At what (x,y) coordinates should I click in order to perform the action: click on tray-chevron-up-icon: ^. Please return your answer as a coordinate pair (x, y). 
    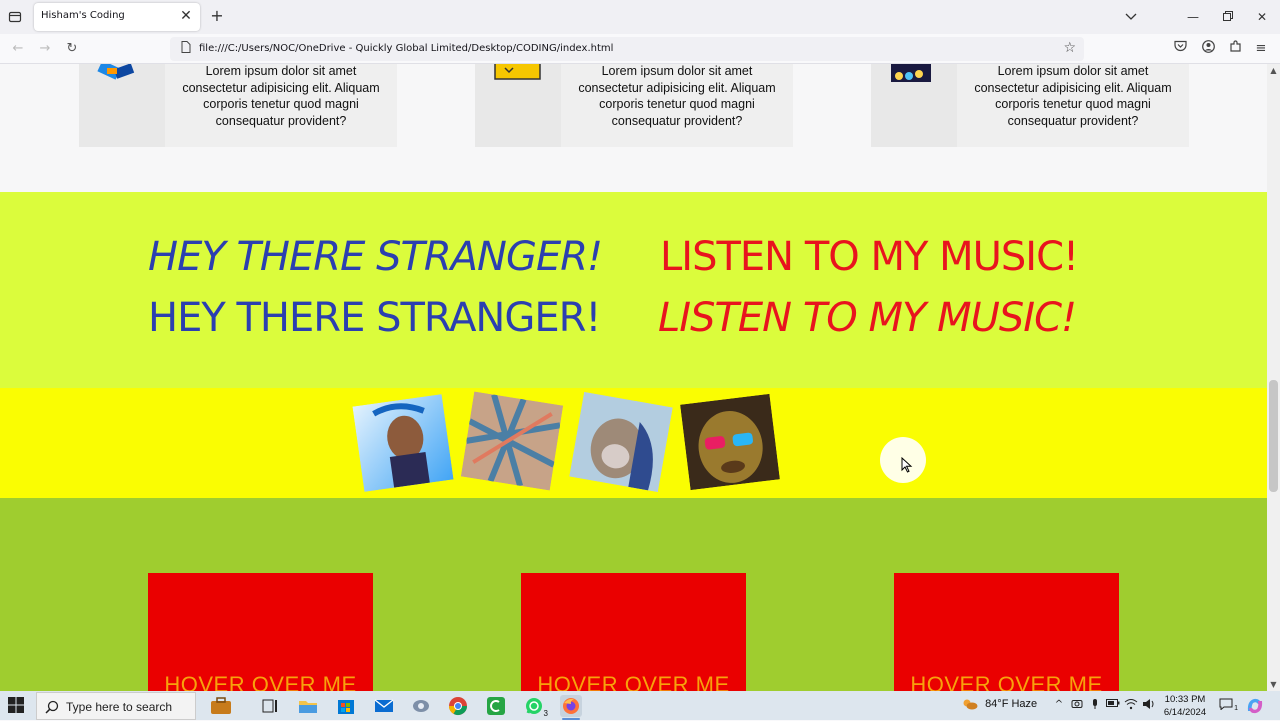
    Looking at the image, I should click on (1059, 705).